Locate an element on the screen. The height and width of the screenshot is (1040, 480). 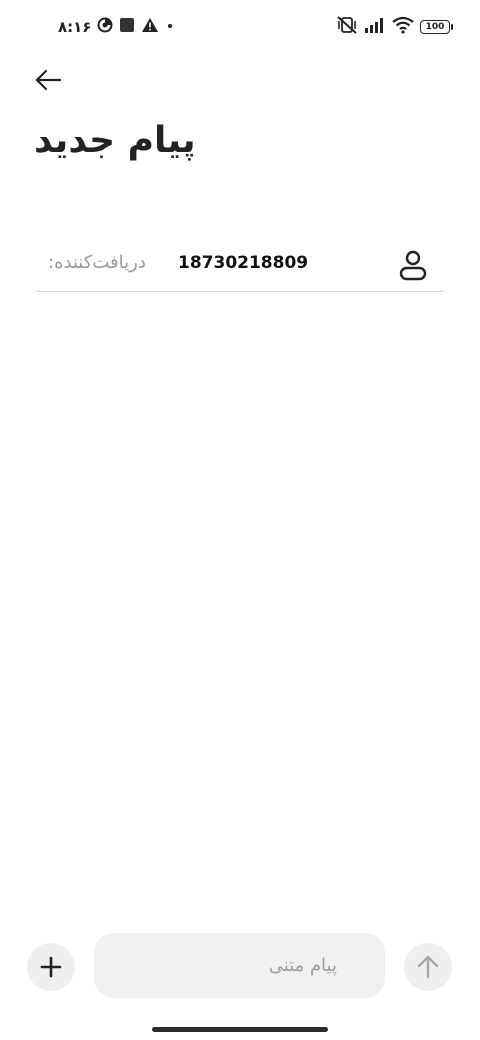
arrow-up-icon is located at coordinates (428, 967).